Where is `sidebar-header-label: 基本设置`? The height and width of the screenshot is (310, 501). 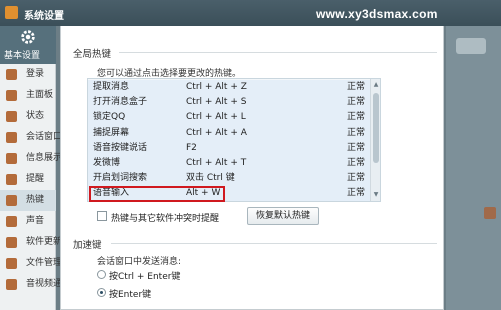 sidebar-header-label: 基本设置 is located at coordinates (22, 56).